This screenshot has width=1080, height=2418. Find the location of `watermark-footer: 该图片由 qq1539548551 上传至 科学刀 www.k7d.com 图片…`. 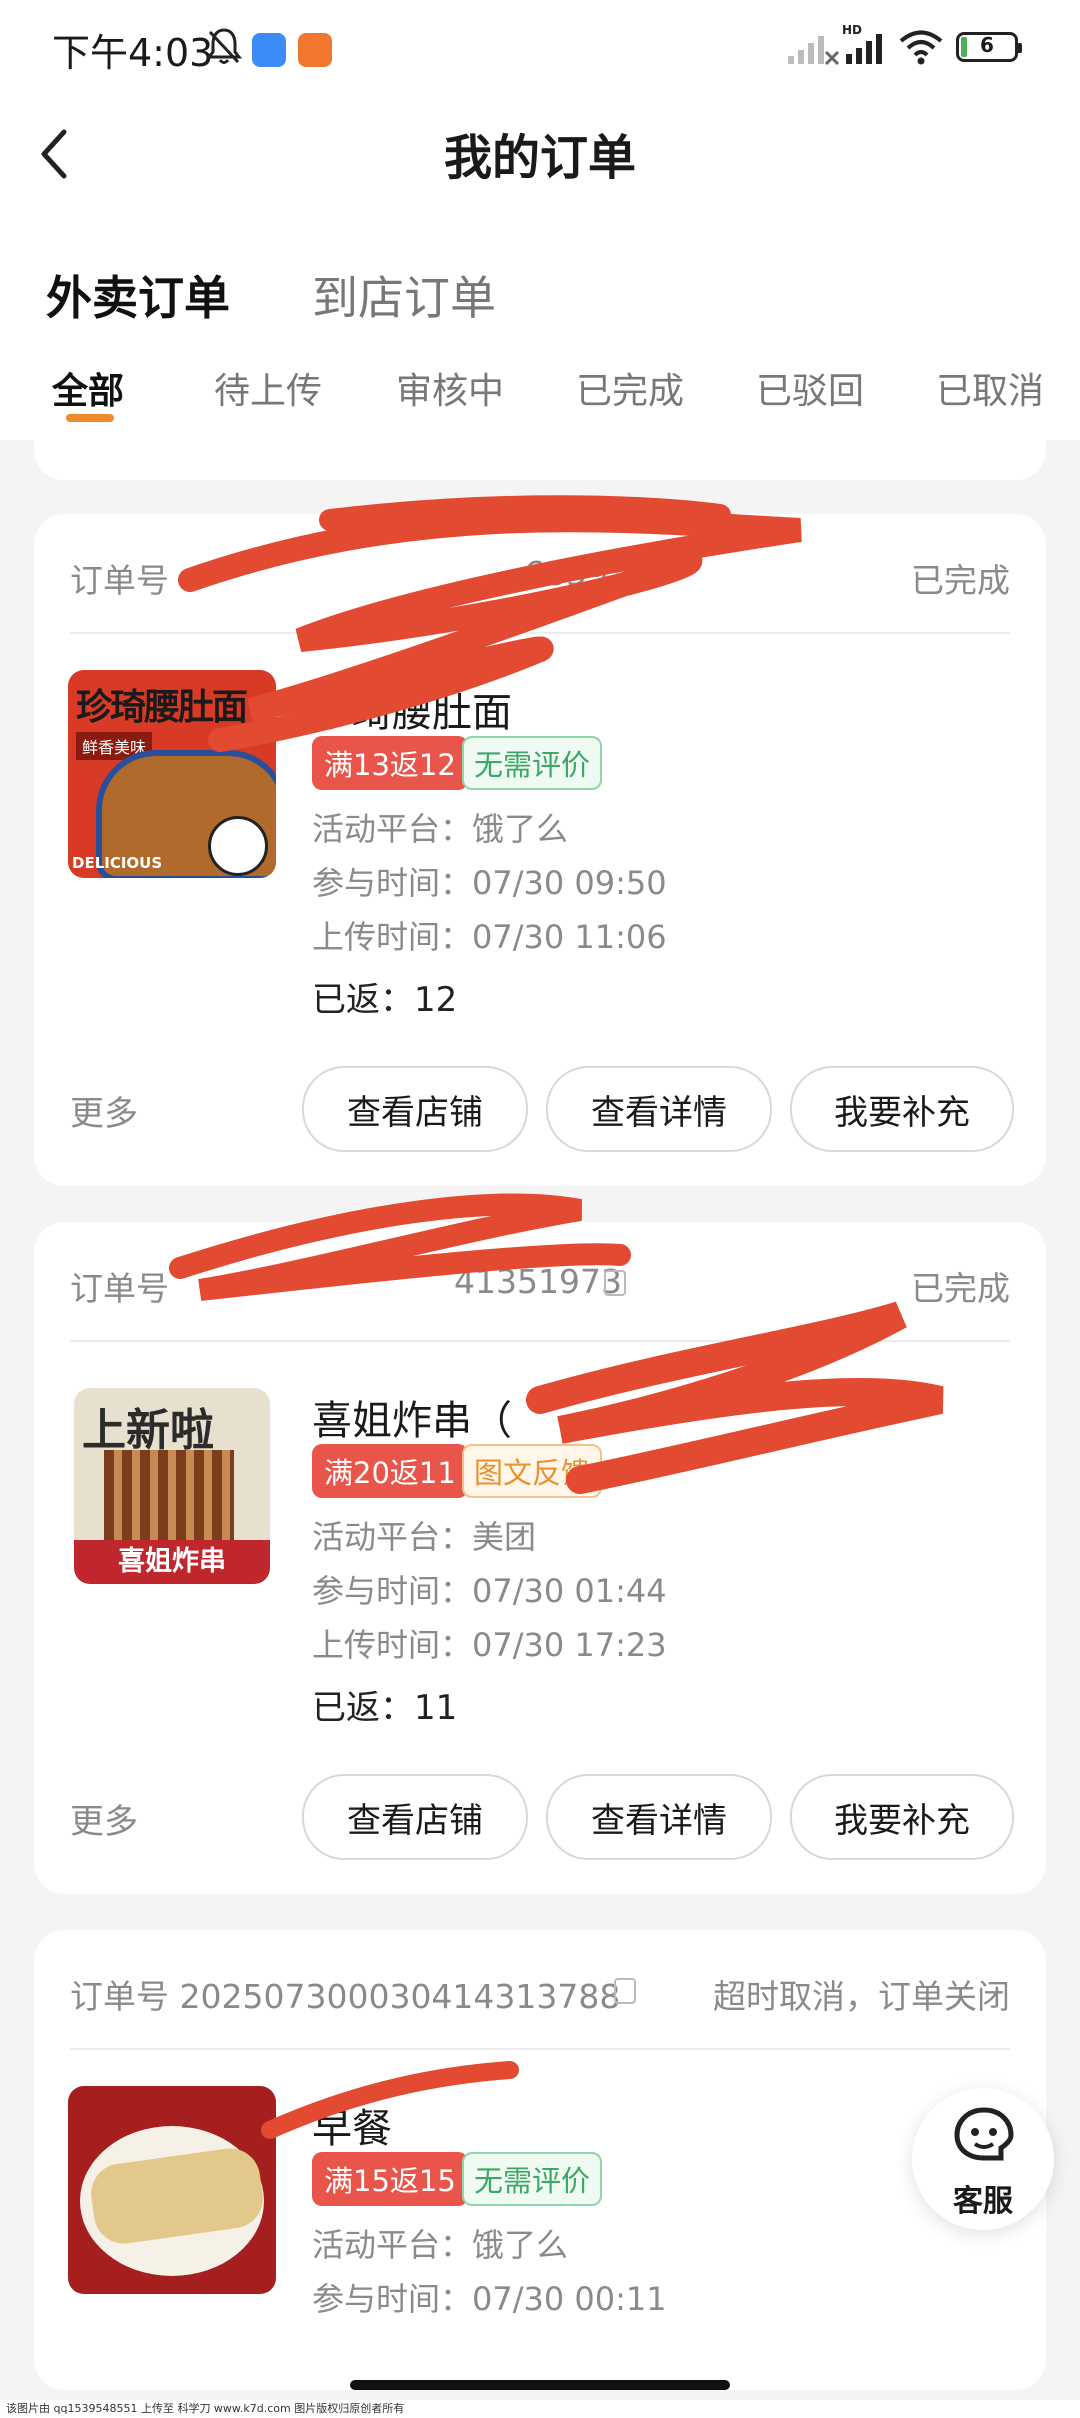

watermark-footer: 该图片由 qq1539548551 上传至 科学刀 www.k7d.com 图片… is located at coordinates (540, 2409).